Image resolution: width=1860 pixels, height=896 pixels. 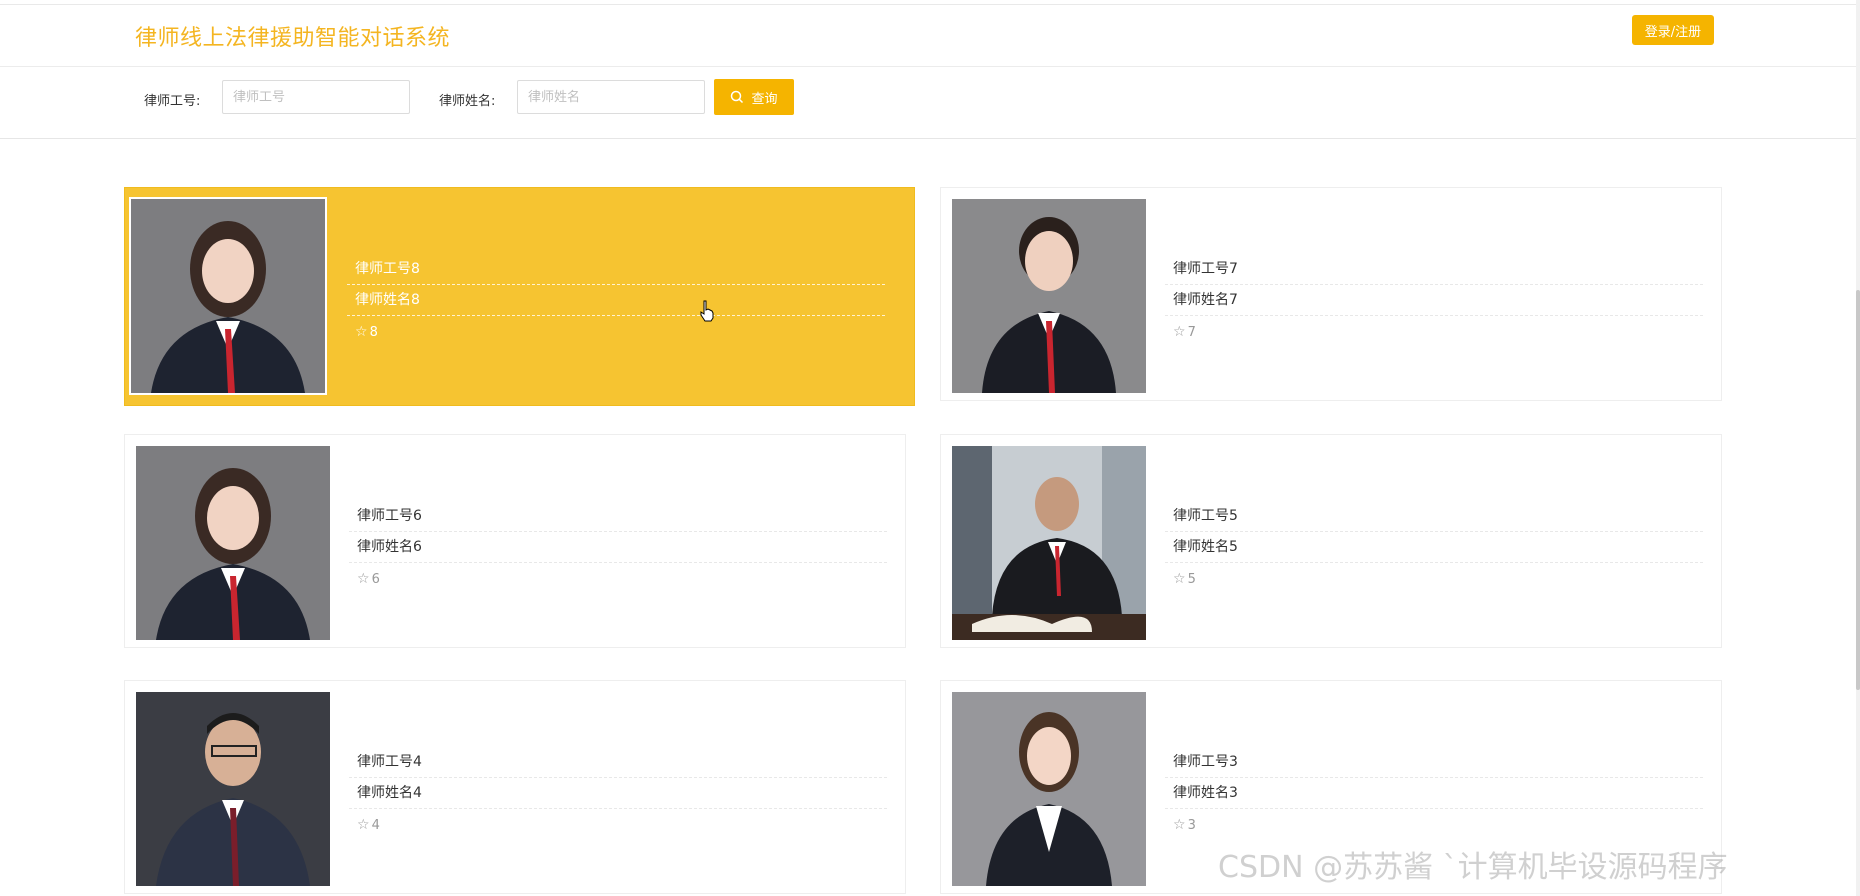 What do you see at coordinates (707, 311) in the screenshot?
I see `hand-cursor-icon` at bounding box center [707, 311].